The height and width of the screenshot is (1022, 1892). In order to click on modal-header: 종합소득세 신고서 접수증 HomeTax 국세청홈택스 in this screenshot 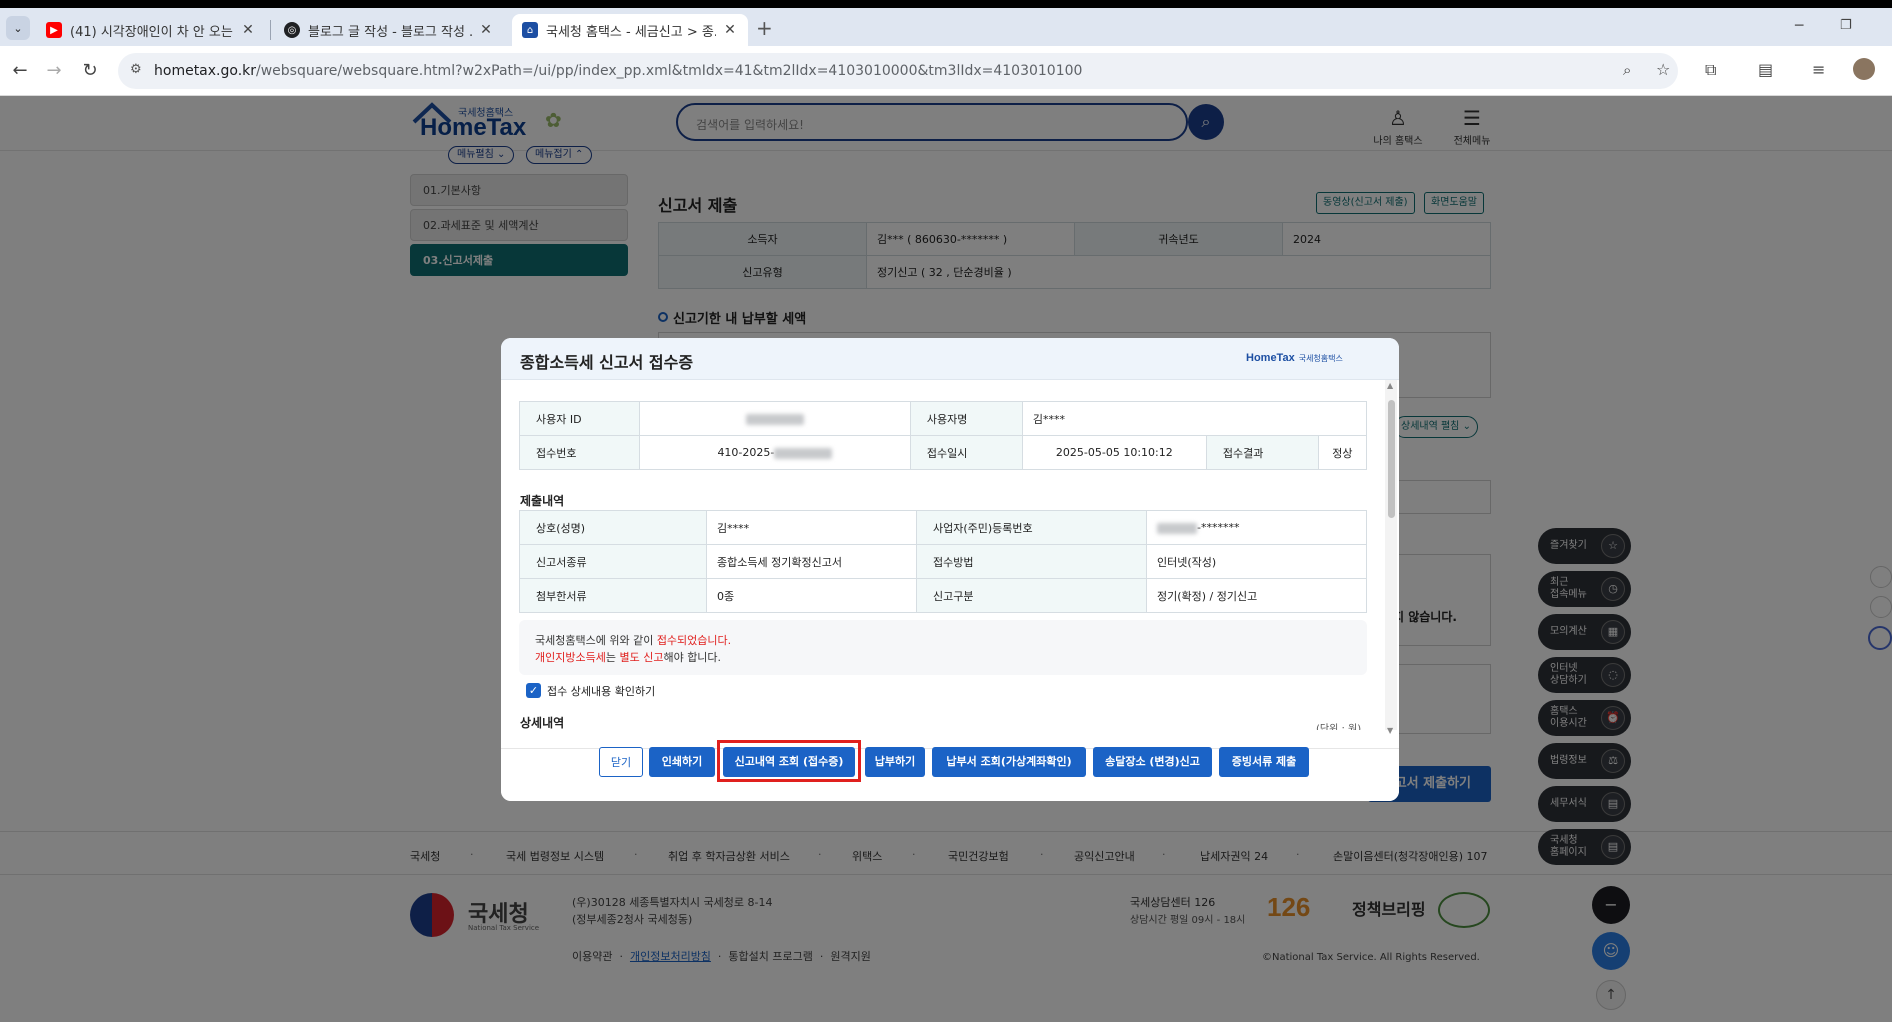, I will do `click(950, 359)`.